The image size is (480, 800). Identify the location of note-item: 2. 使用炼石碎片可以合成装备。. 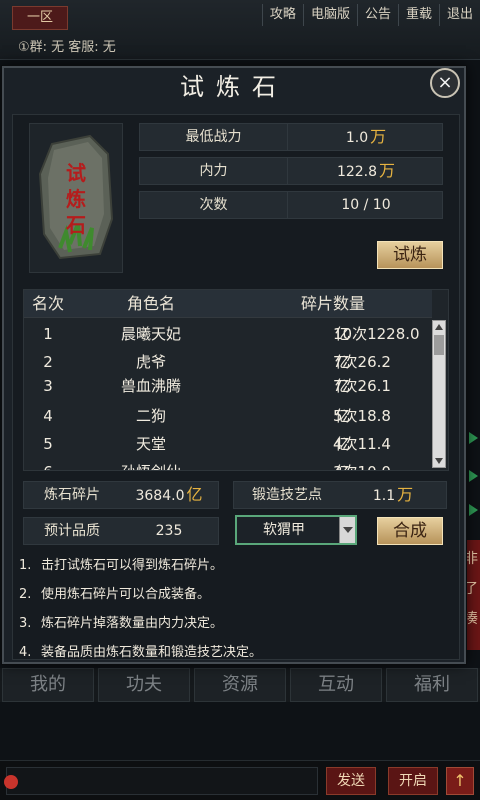
(115, 594).